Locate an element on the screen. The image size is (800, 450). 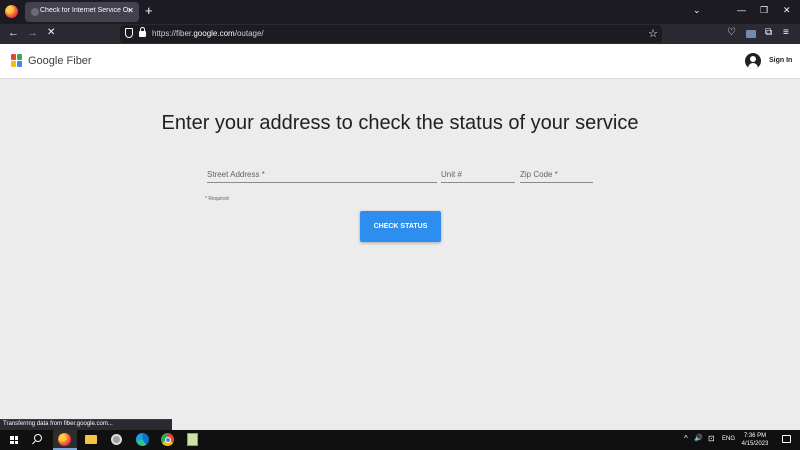
notepad-icon is located at coordinates (192, 439).